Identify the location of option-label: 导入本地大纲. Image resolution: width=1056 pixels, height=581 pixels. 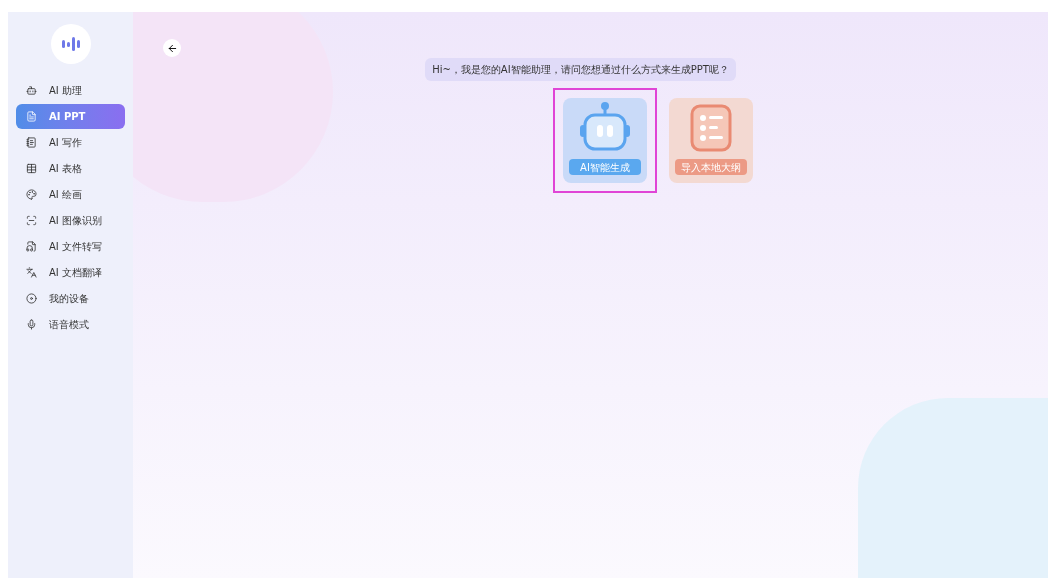
(711, 167).